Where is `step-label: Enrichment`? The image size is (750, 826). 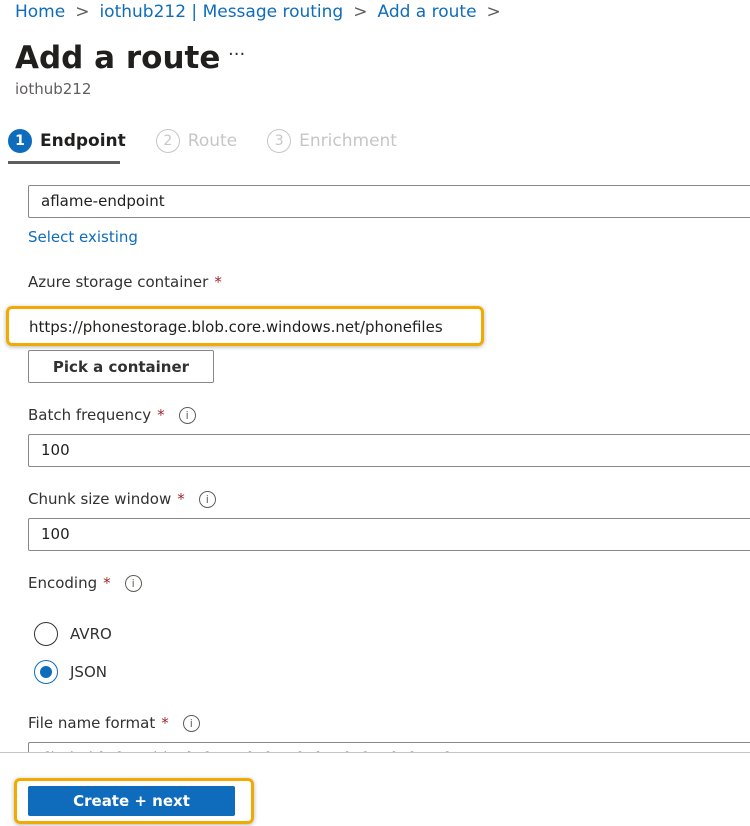
step-label: Enrichment is located at coordinates (348, 141).